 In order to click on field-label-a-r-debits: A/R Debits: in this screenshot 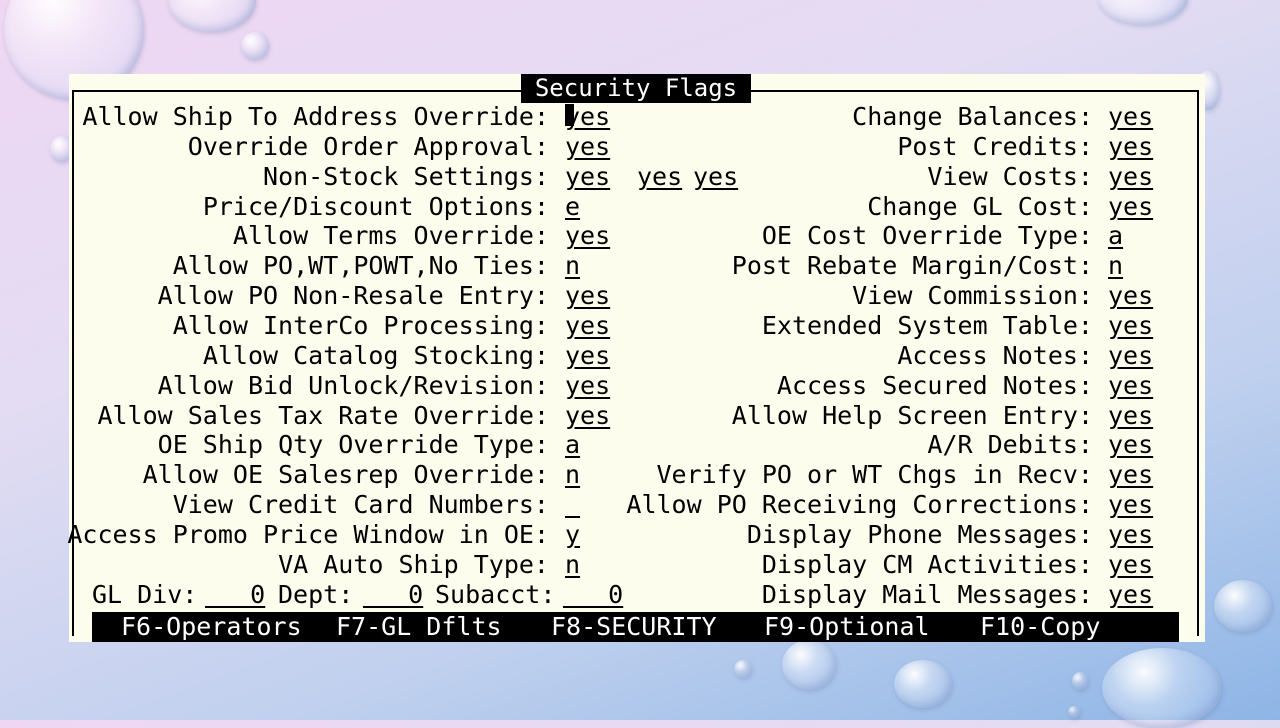, I will do `click(1010, 445)`.